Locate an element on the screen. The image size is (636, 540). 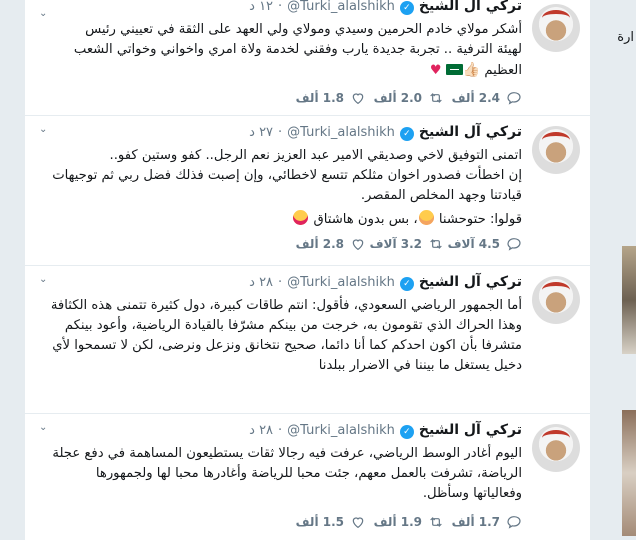
tweet-actions: 2.4 ألف 2.0 ألف 1.8 ألف is located at coordinates (405, 98).